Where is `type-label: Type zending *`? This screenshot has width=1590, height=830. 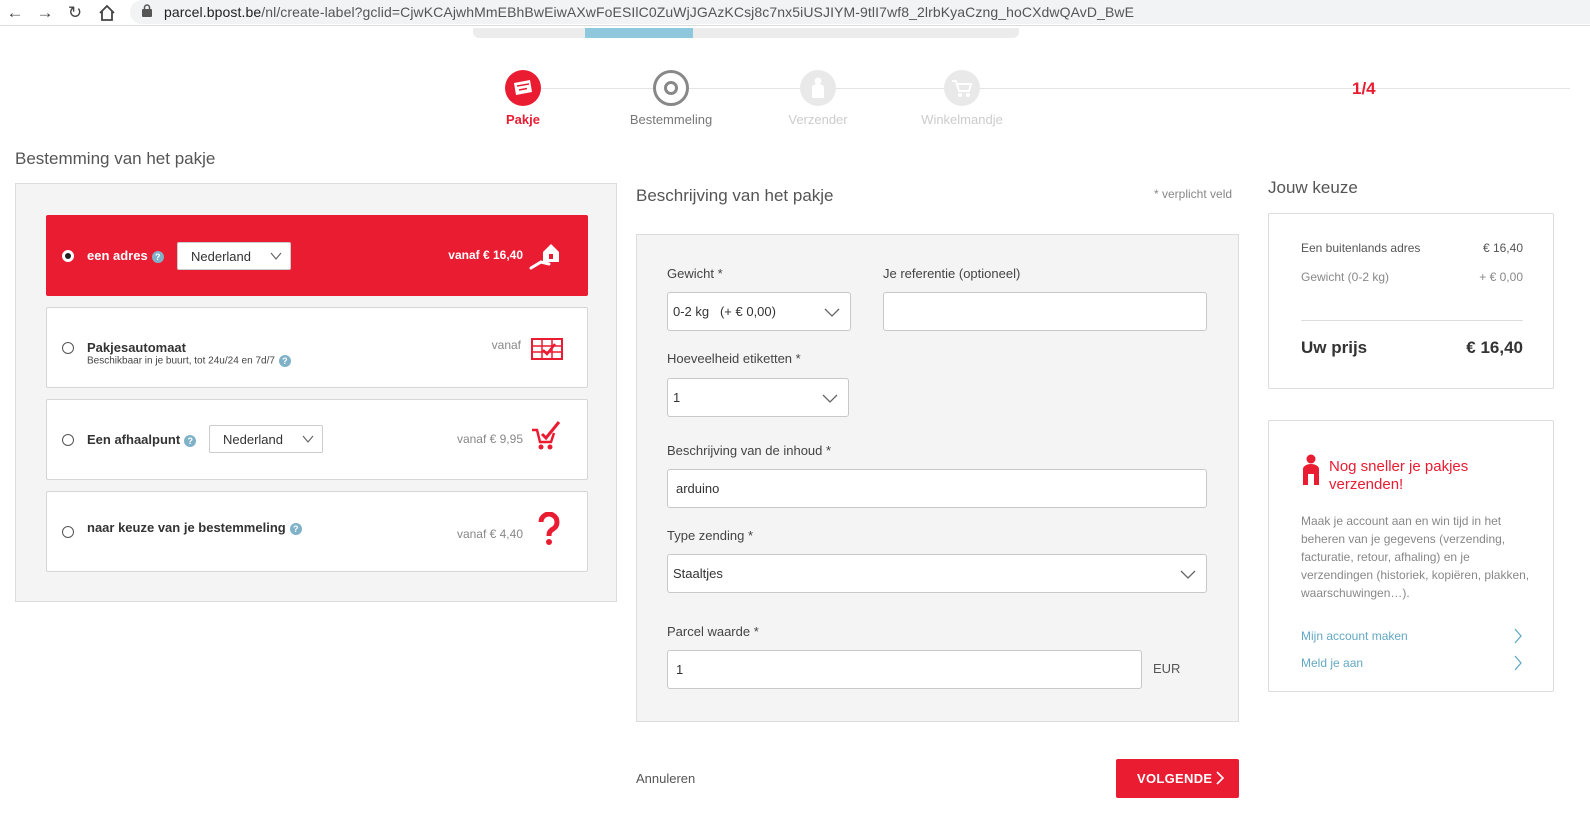
type-label: Type zending * is located at coordinates (710, 535).